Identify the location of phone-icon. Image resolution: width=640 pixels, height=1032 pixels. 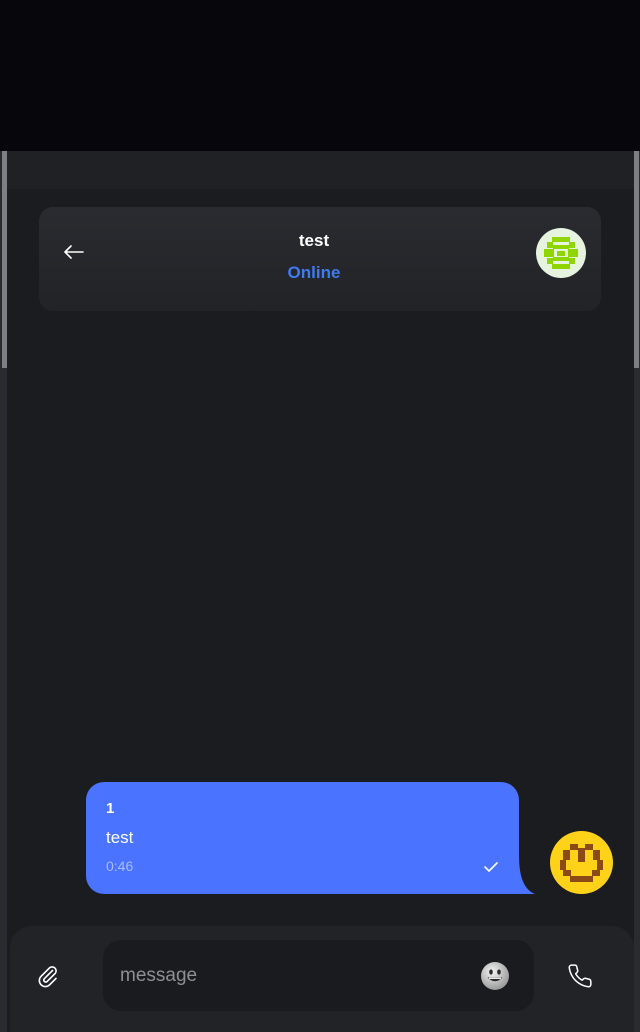
(580, 976).